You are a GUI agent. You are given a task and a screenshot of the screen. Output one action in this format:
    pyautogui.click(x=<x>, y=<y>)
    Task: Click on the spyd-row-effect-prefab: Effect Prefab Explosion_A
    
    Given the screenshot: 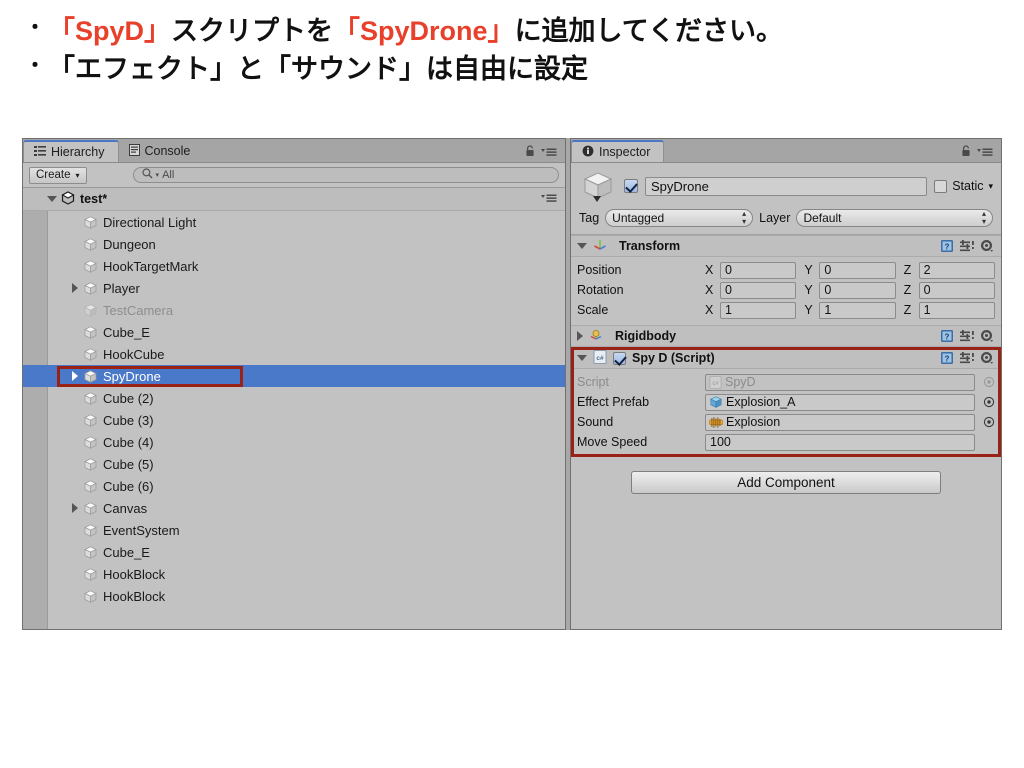 What is the action you would take?
    pyautogui.click(x=786, y=402)
    